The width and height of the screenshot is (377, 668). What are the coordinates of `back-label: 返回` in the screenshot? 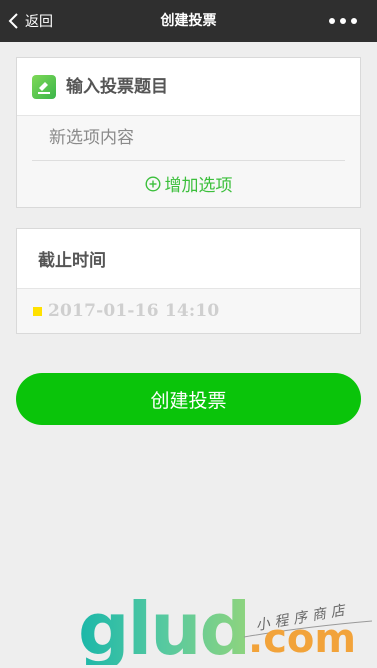 It's located at (39, 22).